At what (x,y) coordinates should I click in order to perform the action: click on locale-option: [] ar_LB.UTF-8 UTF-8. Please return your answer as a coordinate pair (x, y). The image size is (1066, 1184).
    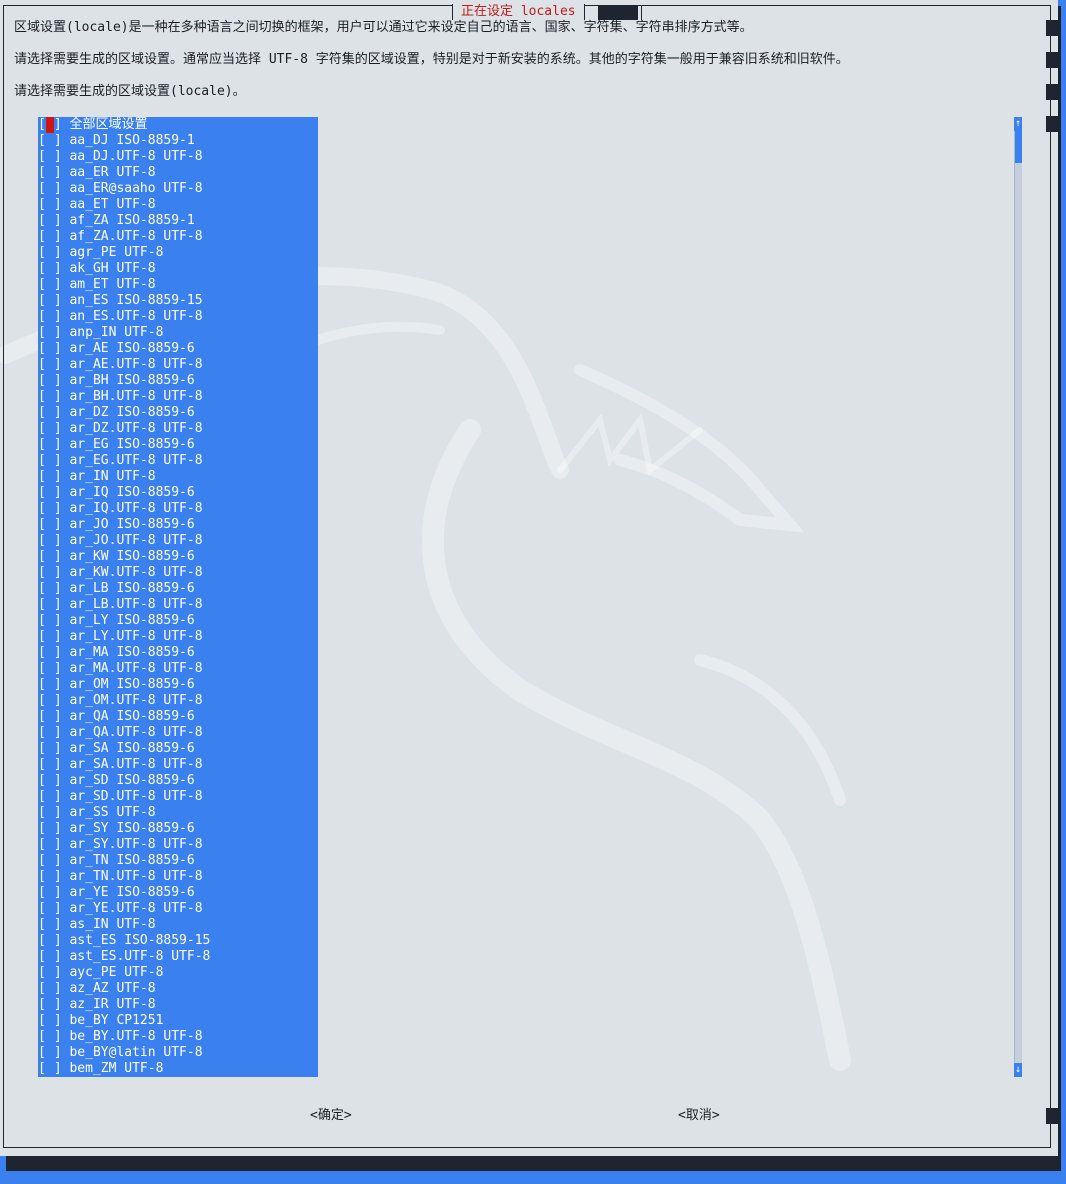
    Looking at the image, I should click on (178, 605).